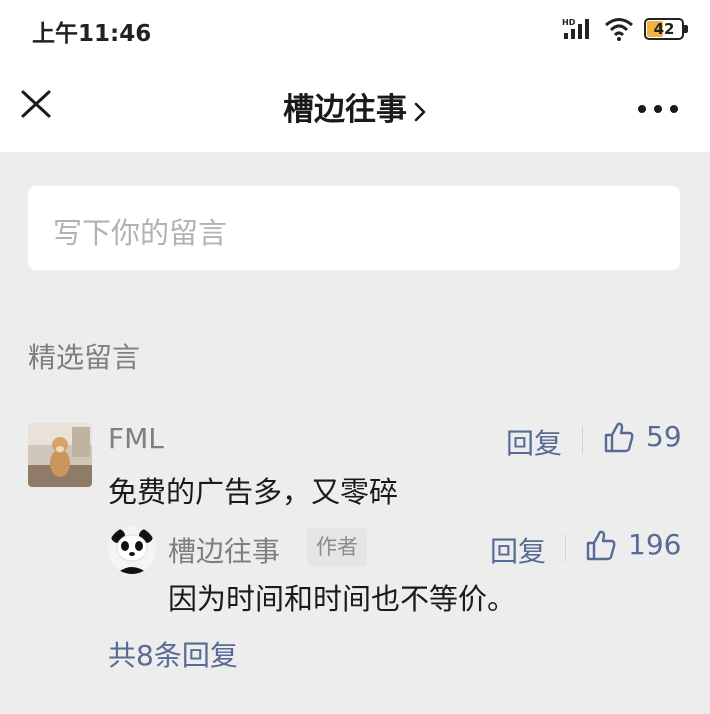  What do you see at coordinates (345, 110) in the screenshot?
I see `nav-title-text: 槽边往事` at bounding box center [345, 110].